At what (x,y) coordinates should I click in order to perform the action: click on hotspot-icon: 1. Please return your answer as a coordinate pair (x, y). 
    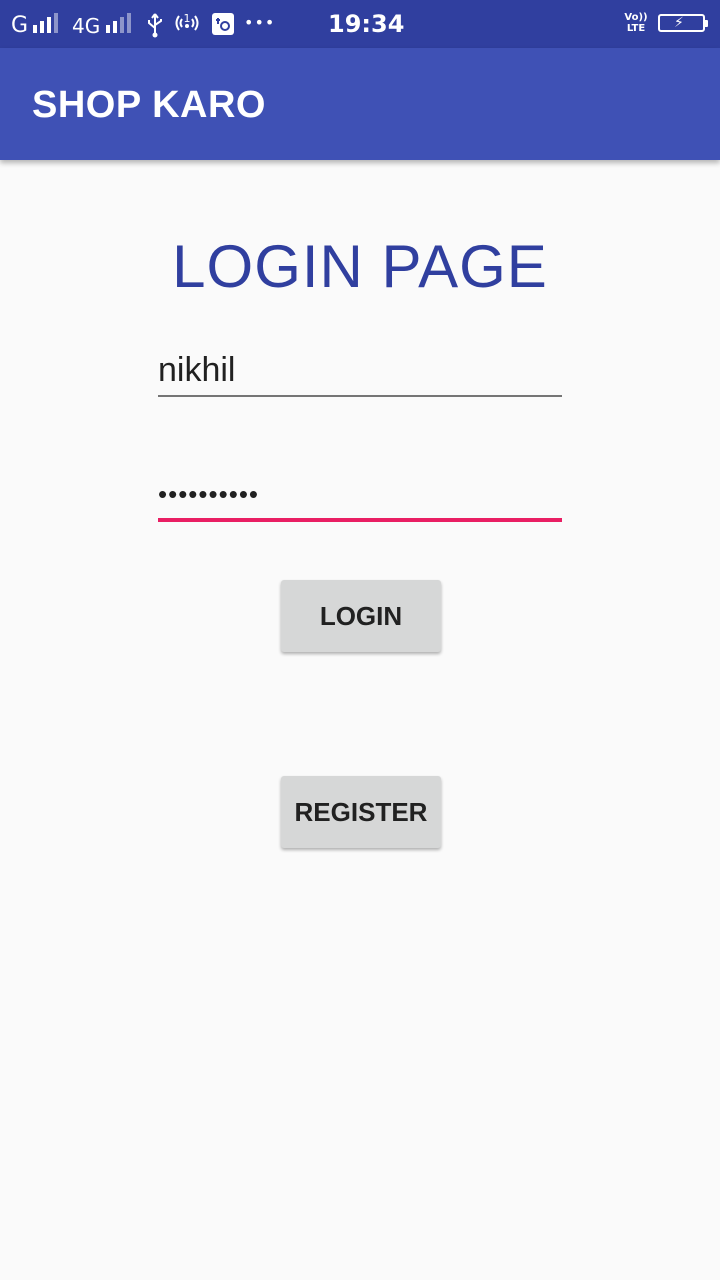
    Looking at the image, I should click on (187, 21).